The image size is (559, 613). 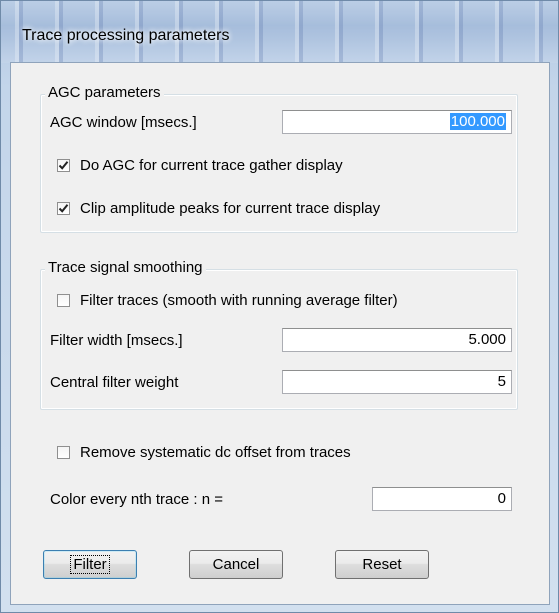 I want to click on window-title: Trace processing parameters, so click(x=126, y=35).